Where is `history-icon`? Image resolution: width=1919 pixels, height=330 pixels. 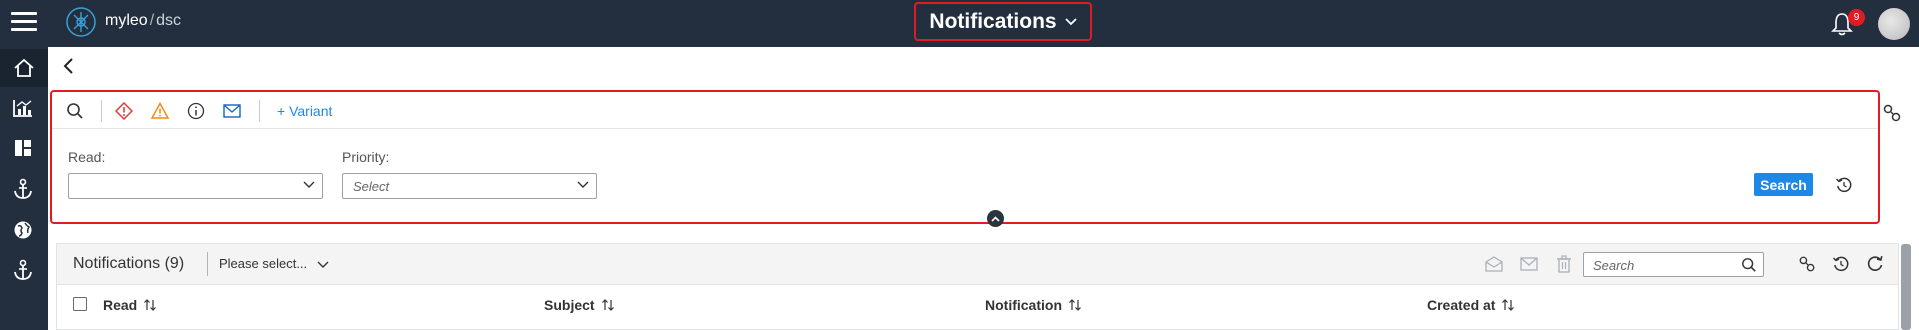
history-icon is located at coordinates (1840, 264).